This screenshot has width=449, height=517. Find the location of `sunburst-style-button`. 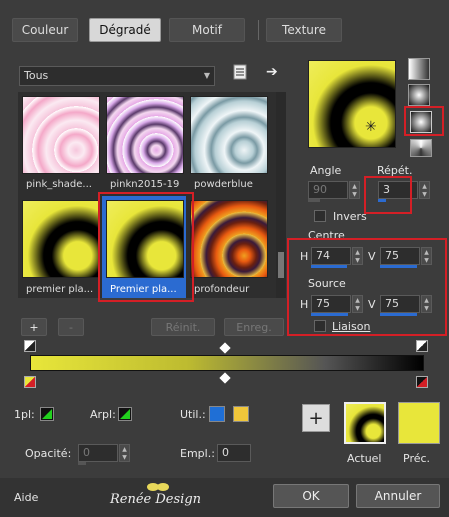

sunburst-style-button is located at coordinates (421, 148).